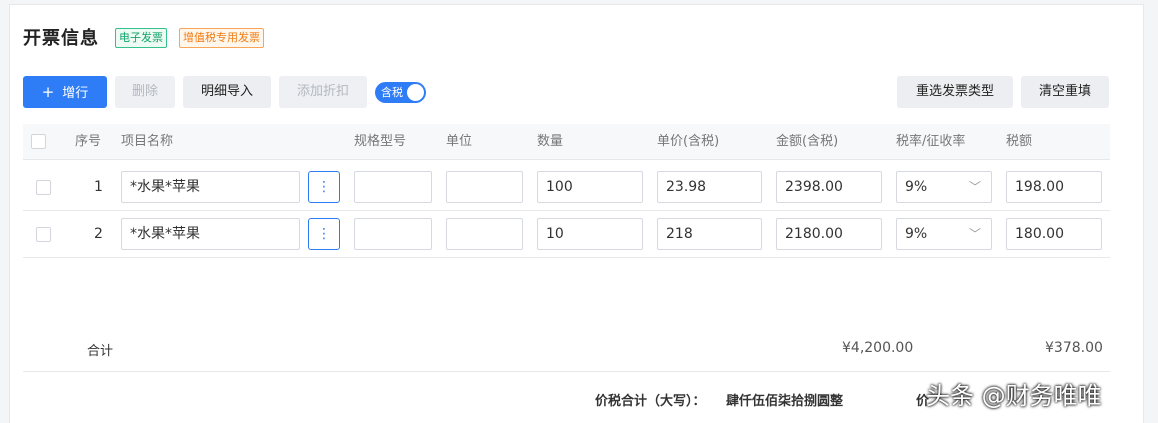 Image resolution: width=1158 pixels, height=423 pixels. What do you see at coordinates (878, 348) in the screenshot?
I see `total-amount: ¥4,200.00` at bounding box center [878, 348].